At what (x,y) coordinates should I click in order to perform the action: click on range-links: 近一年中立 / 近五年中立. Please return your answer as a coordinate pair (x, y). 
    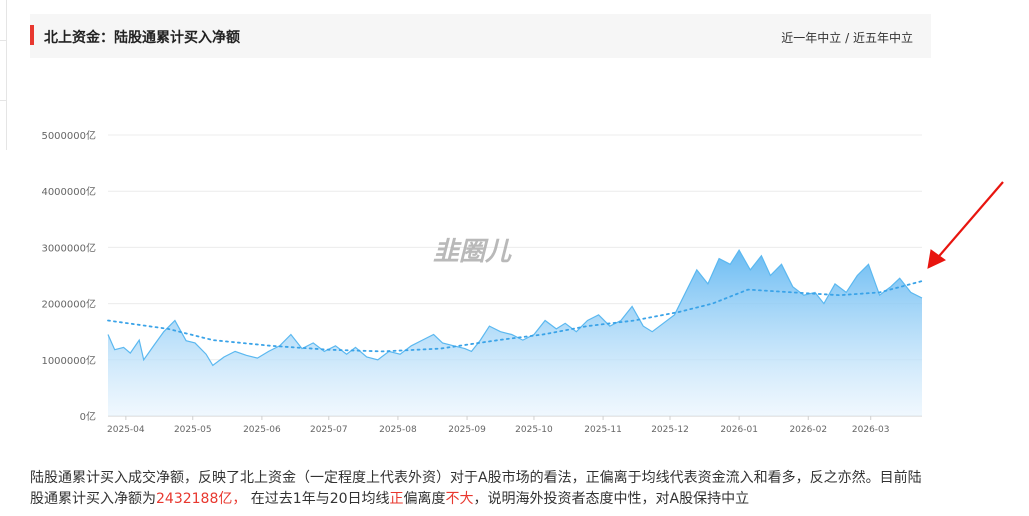
    Looking at the image, I should click on (847, 37).